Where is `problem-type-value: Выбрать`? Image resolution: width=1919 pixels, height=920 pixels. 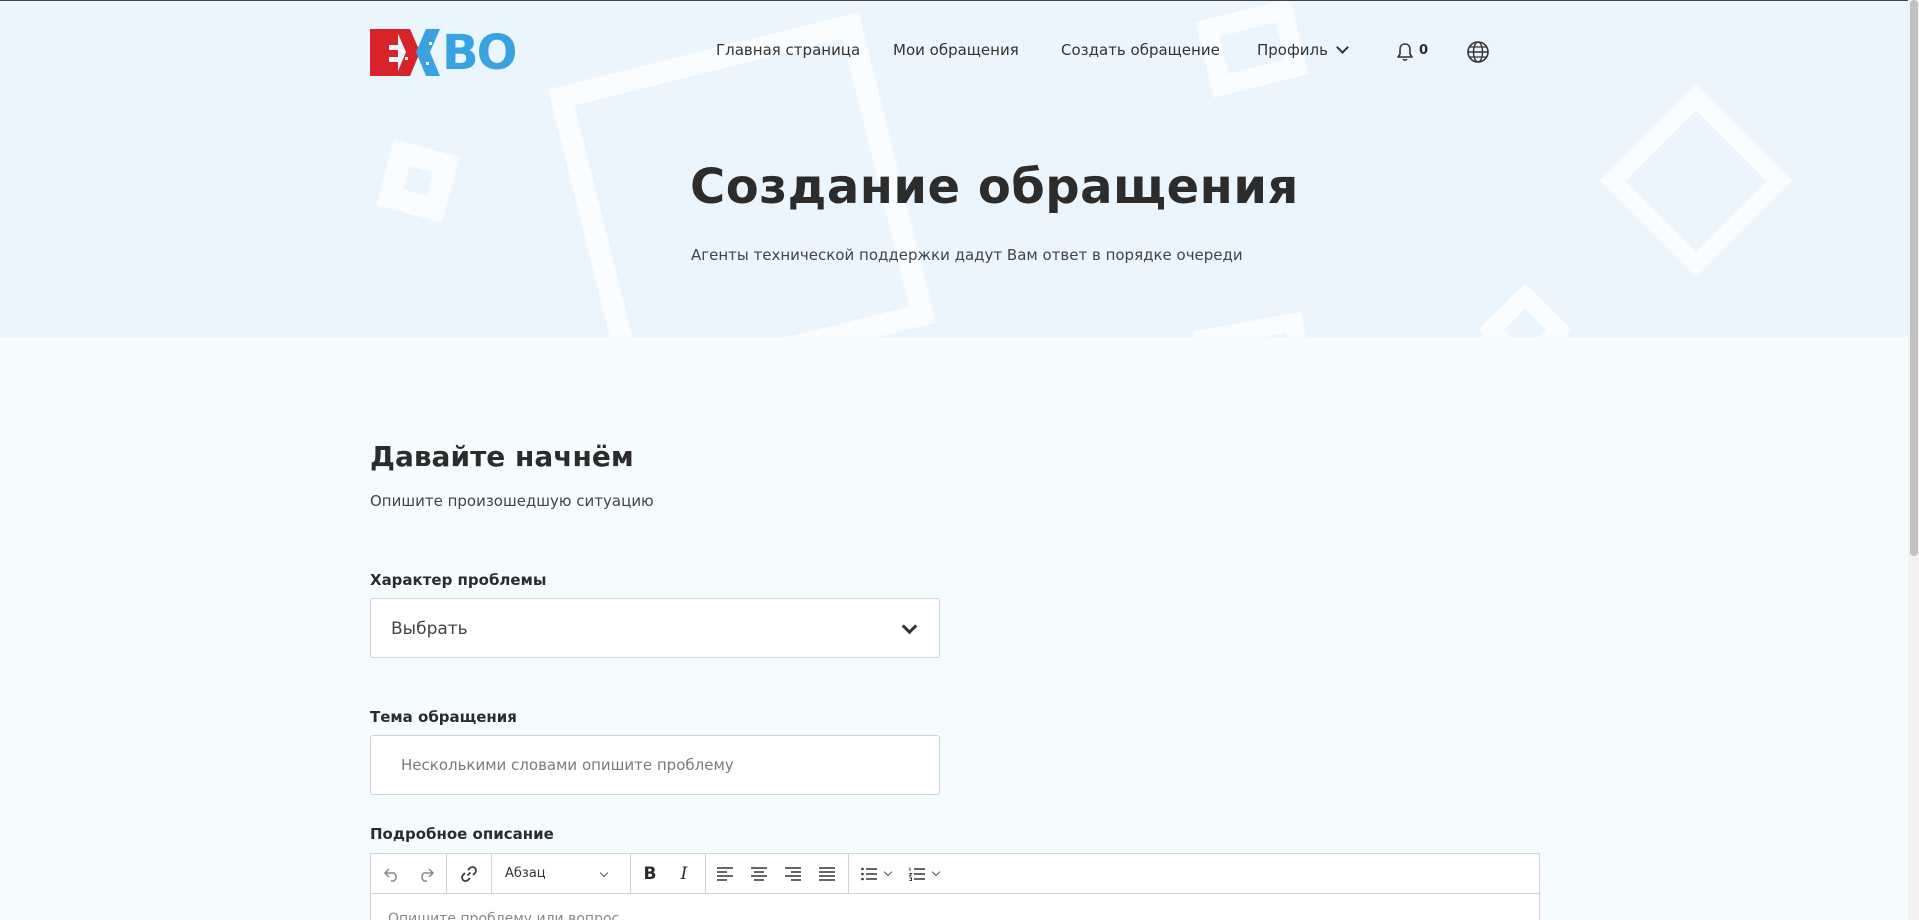
problem-type-value: Выбрать is located at coordinates (429, 629).